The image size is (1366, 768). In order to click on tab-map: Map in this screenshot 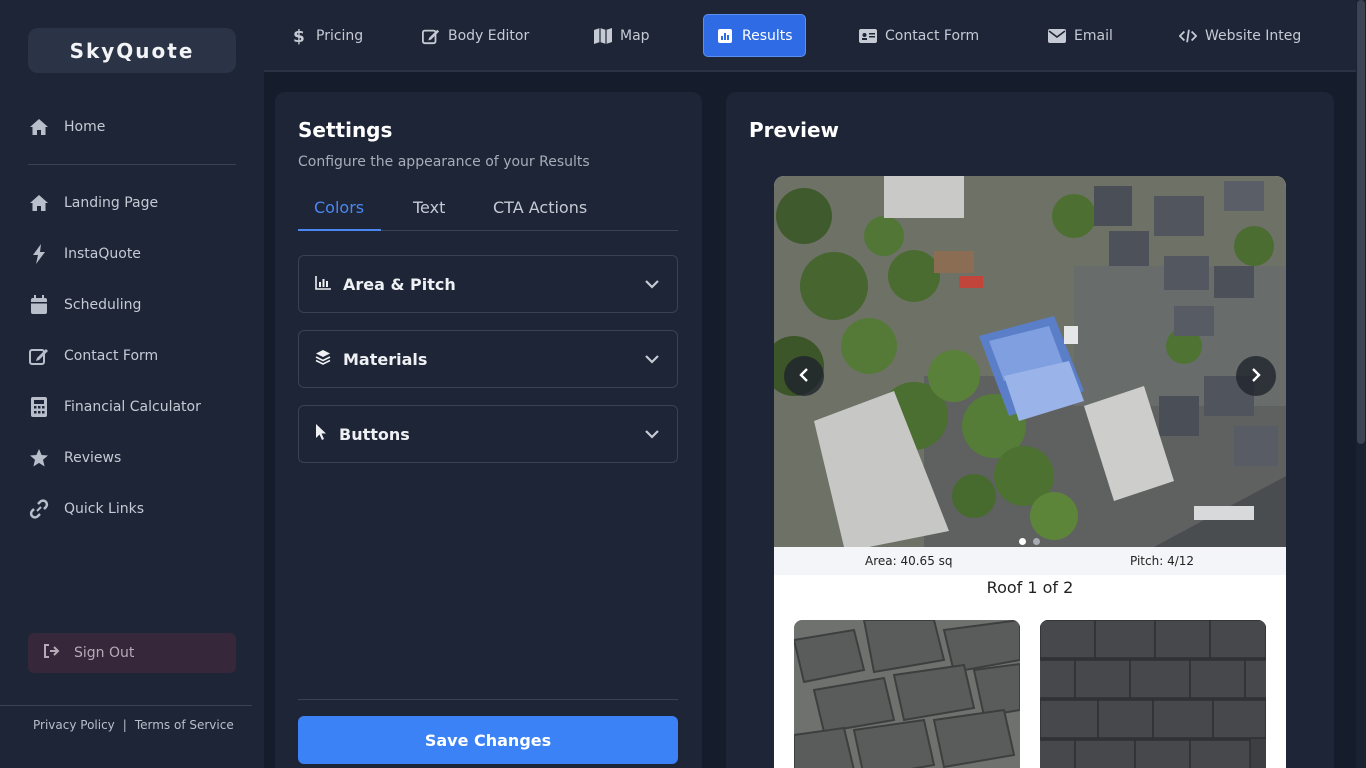, I will do `click(622, 35)`.